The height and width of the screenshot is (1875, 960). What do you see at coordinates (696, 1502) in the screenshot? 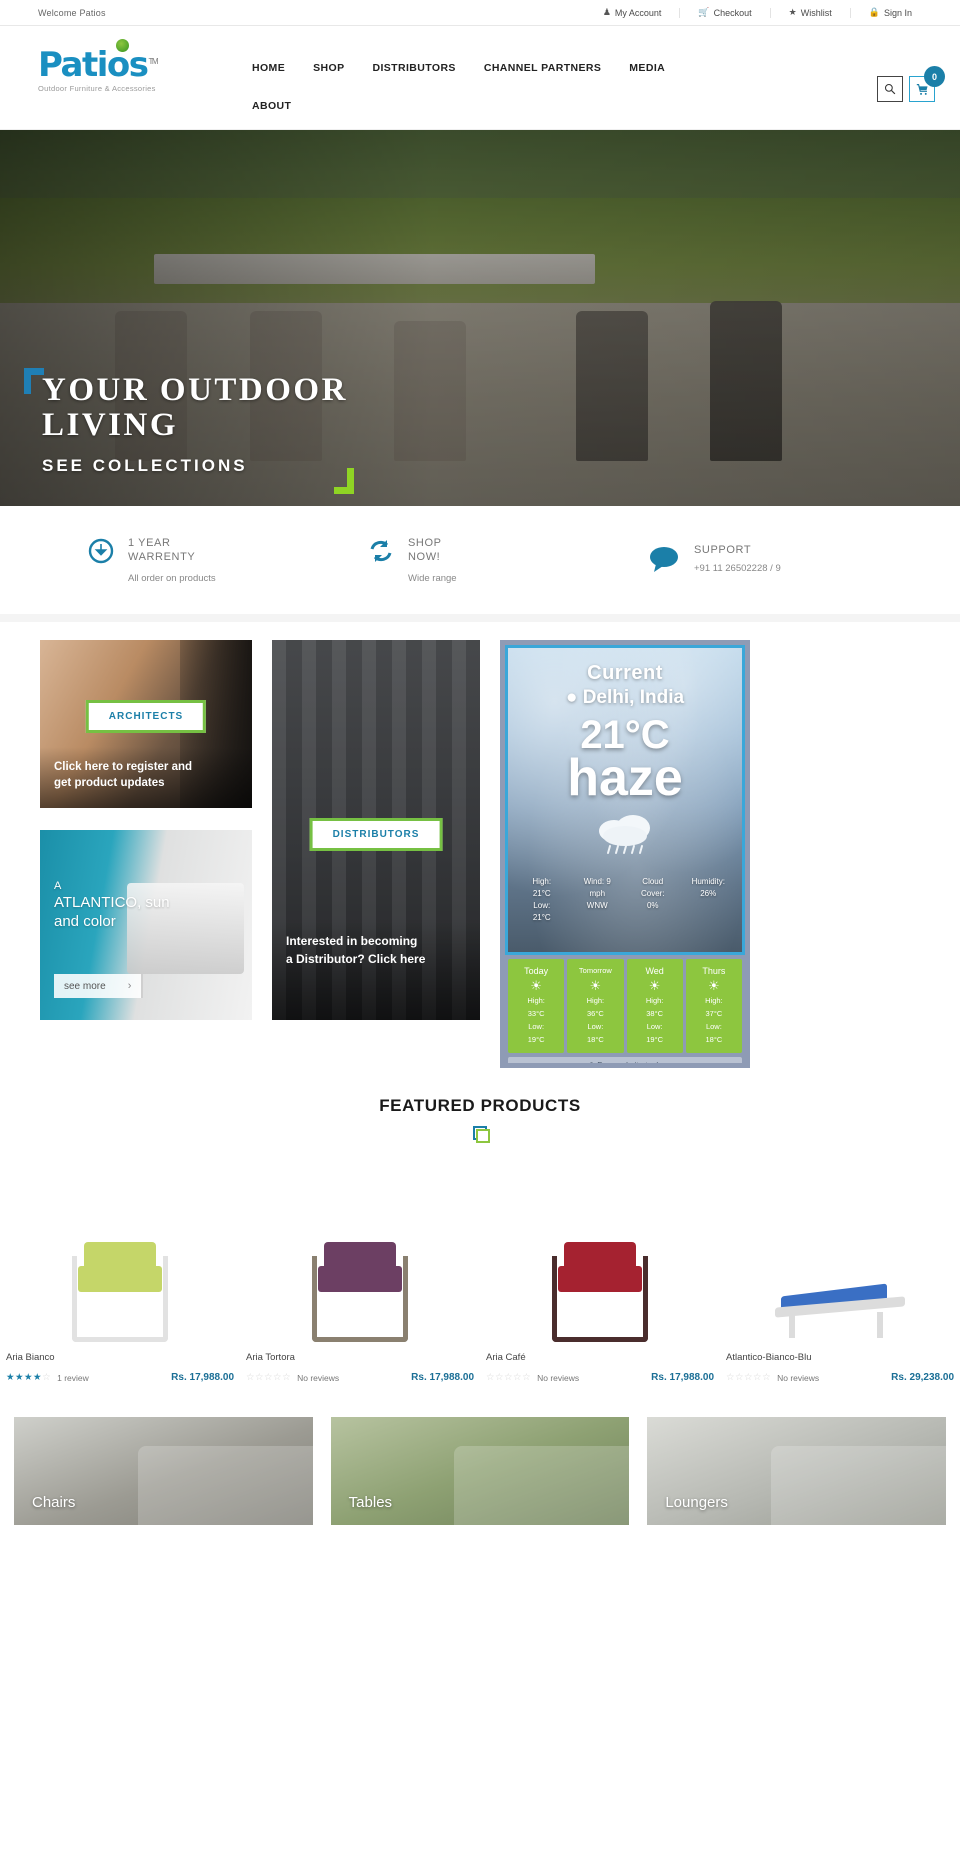
I see `category-label: Loungers` at bounding box center [696, 1502].